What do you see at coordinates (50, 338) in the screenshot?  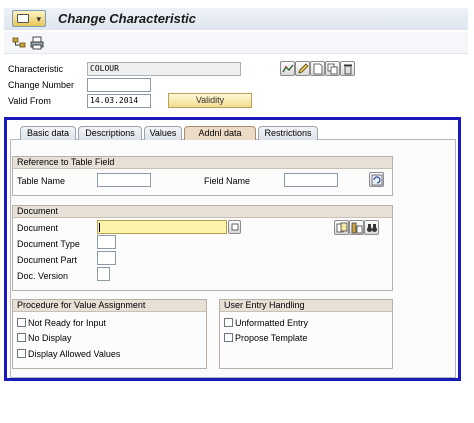 I see `no-display-label: No Display` at bounding box center [50, 338].